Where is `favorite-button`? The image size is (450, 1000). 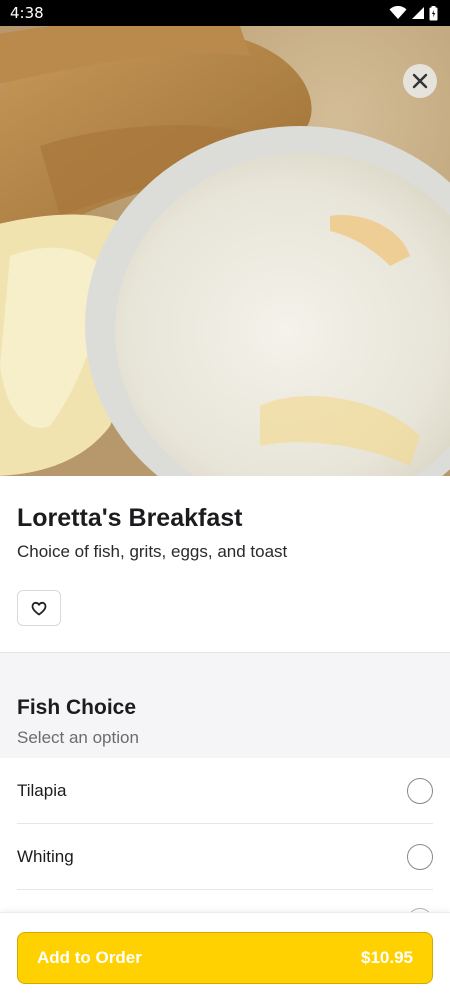
favorite-button is located at coordinates (39, 608).